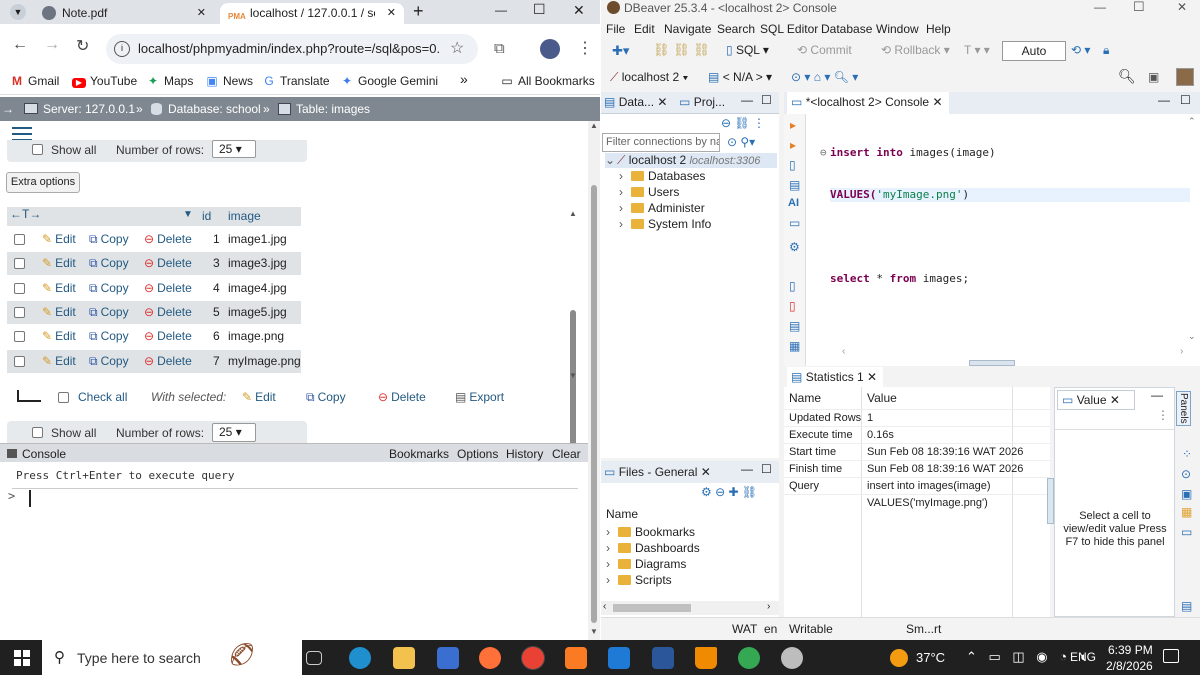 The width and height of the screenshot is (1200, 675). I want to click on vscode-icon, so click(619, 658).